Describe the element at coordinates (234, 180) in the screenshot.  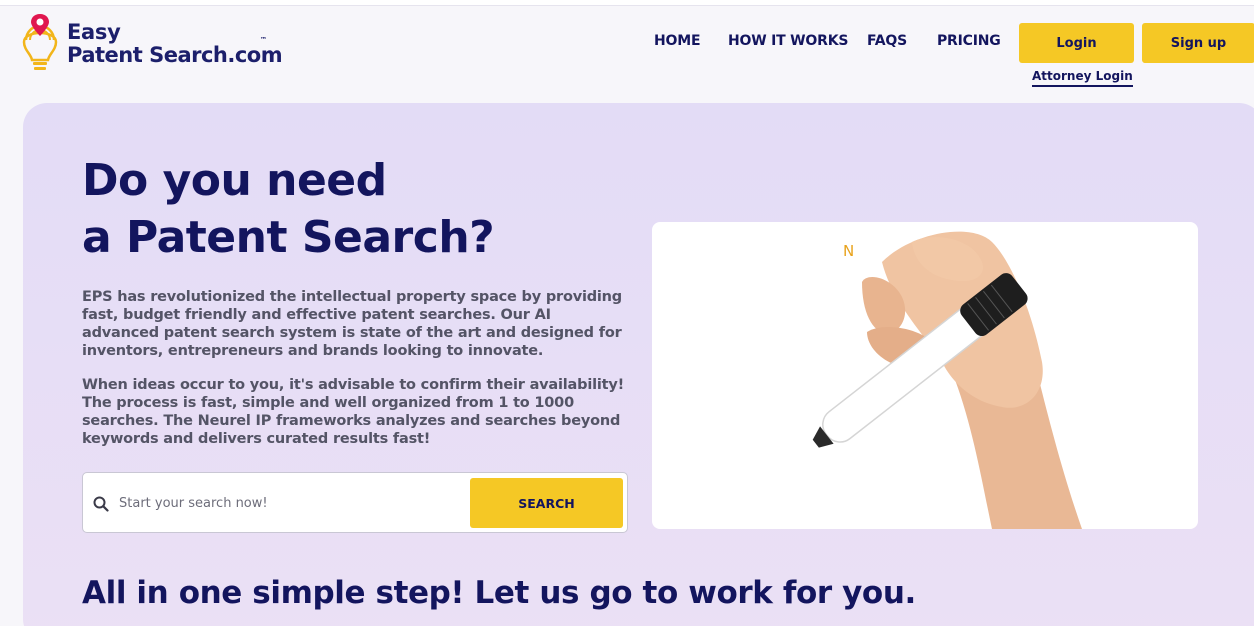
I see `hero-title-line1: Do you need` at that location.